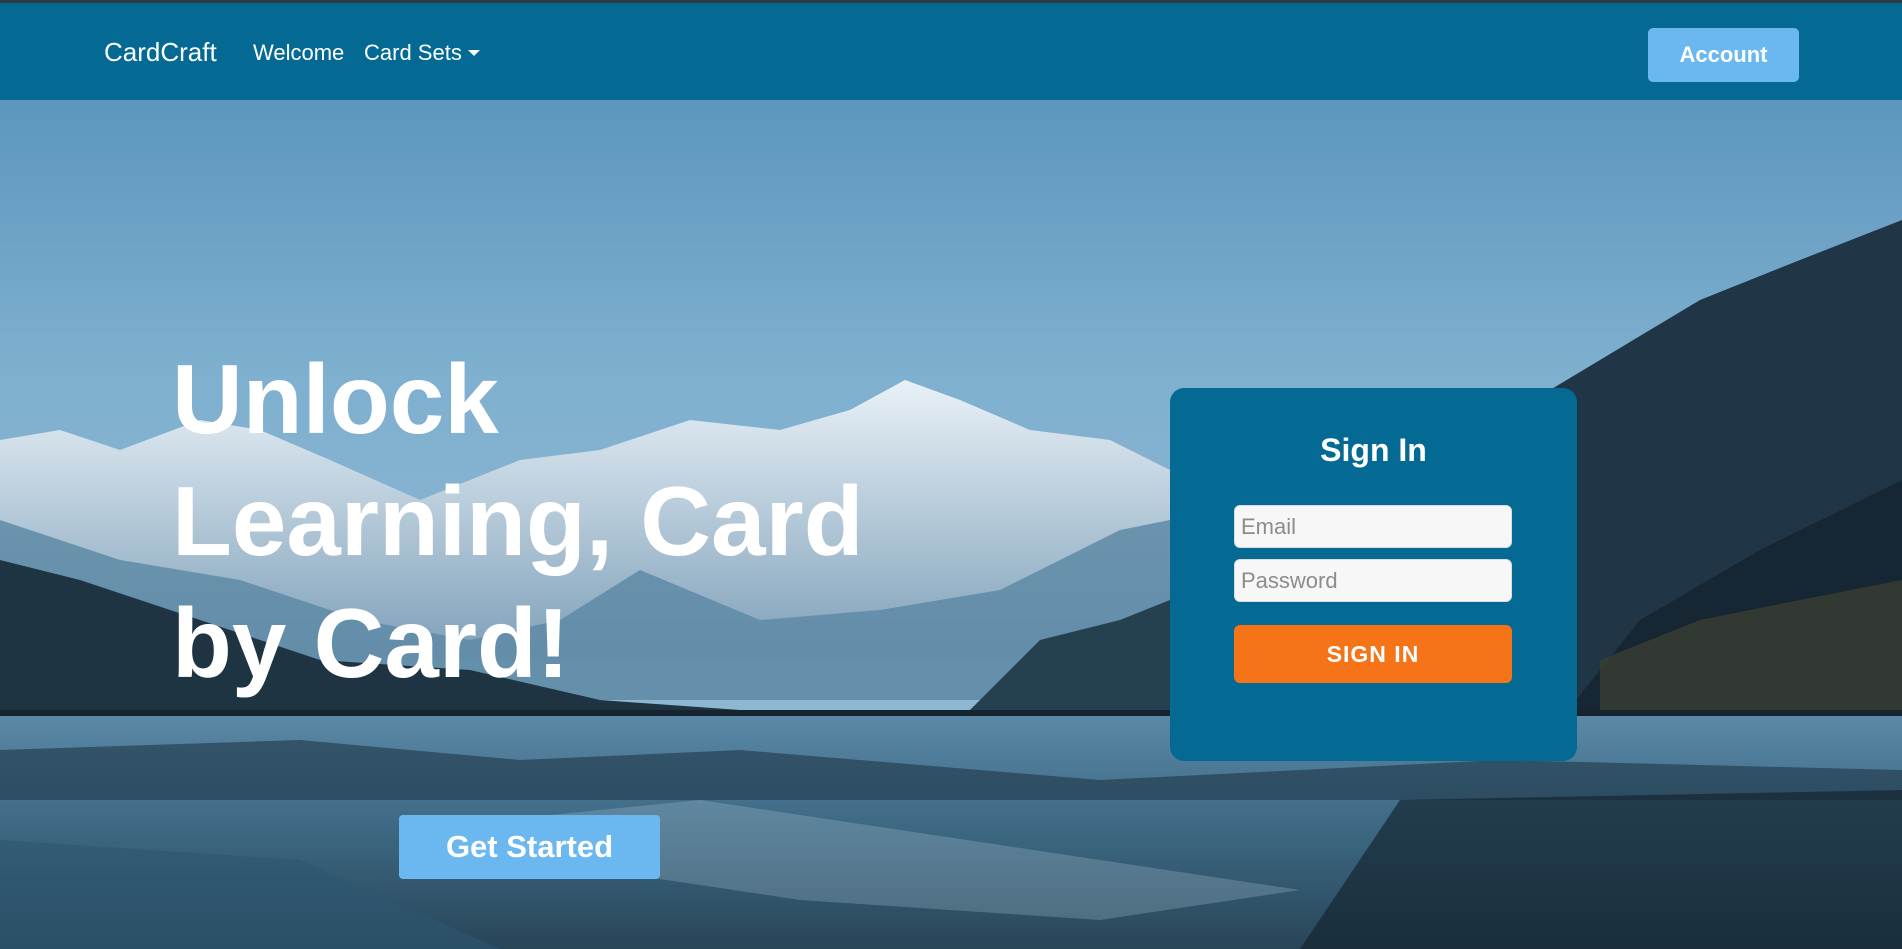 This screenshot has height=949, width=1902. I want to click on brand-logo: CardCraft, so click(160, 52).